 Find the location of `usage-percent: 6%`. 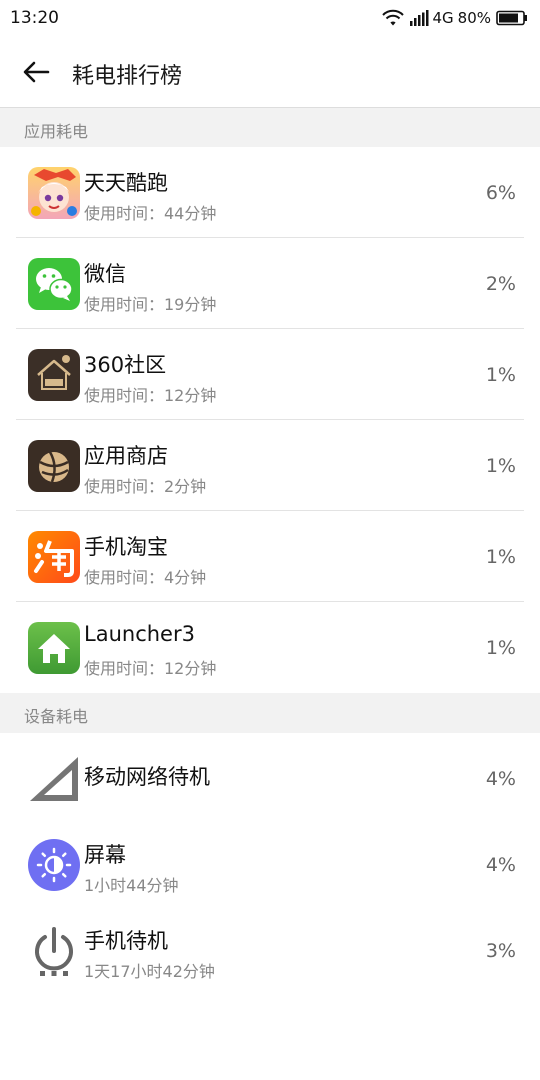

usage-percent: 6% is located at coordinates (500, 193).